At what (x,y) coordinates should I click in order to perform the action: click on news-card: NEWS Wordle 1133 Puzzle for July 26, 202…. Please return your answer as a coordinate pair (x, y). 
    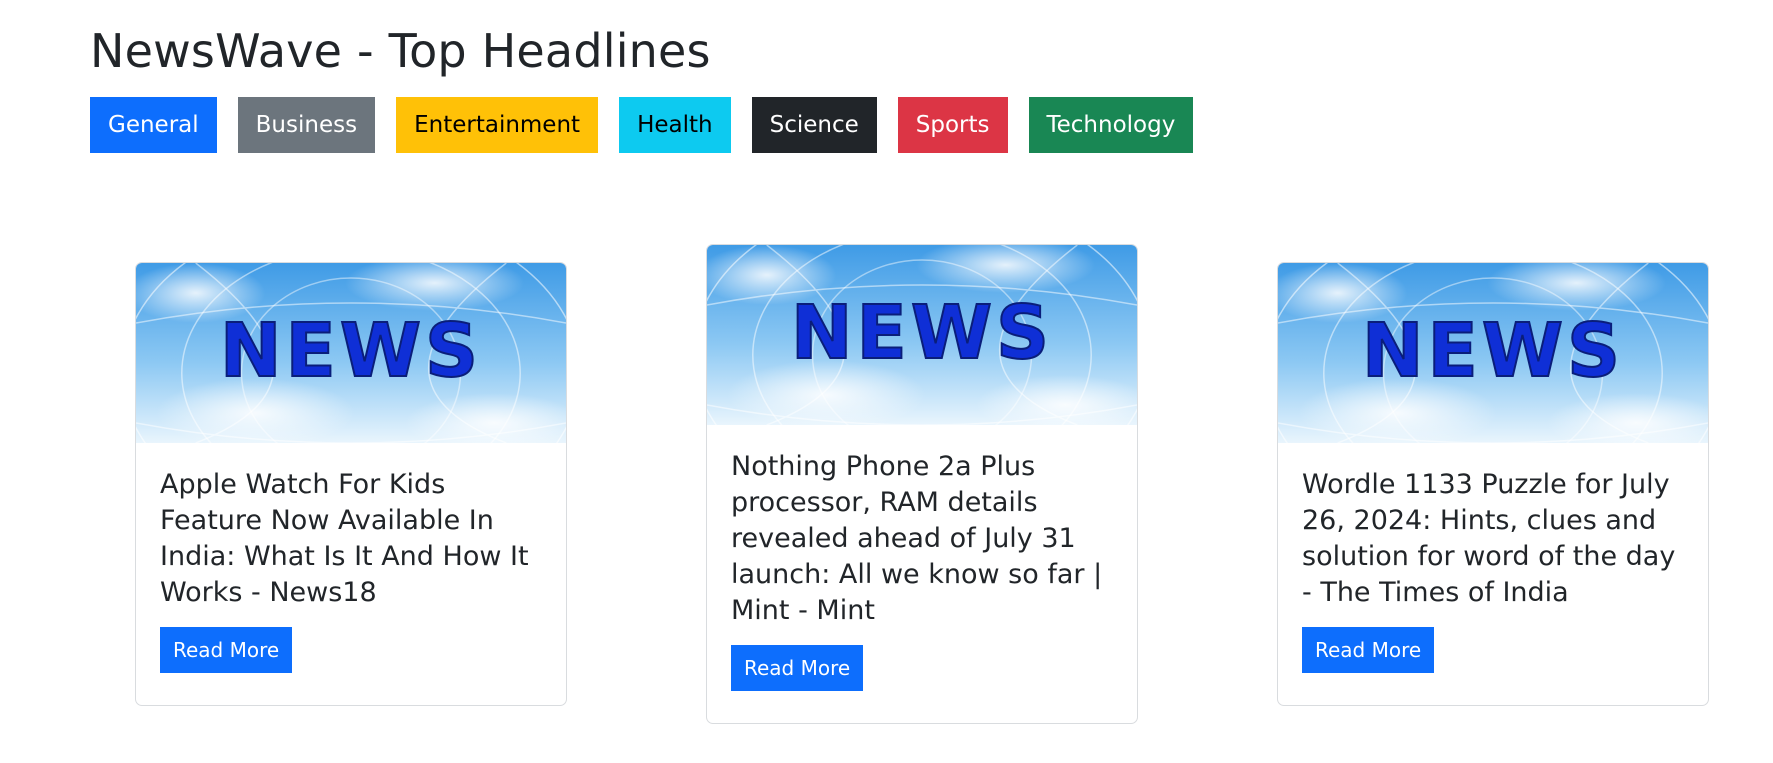
    Looking at the image, I should click on (1493, 484).